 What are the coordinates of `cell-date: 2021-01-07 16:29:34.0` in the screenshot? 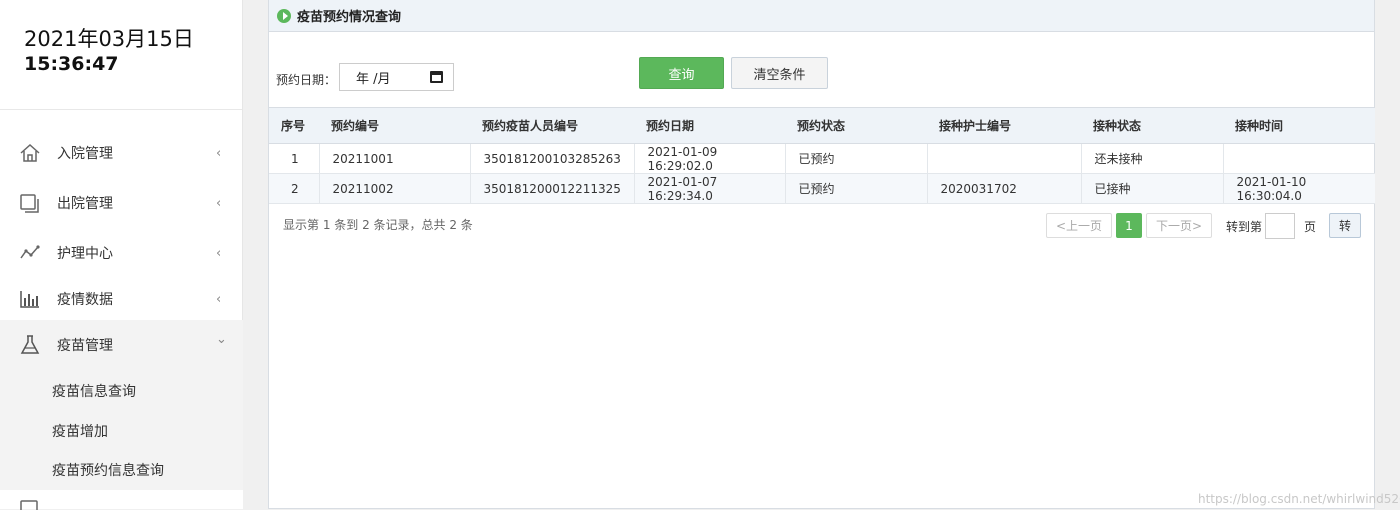 It's located at (710, 188).